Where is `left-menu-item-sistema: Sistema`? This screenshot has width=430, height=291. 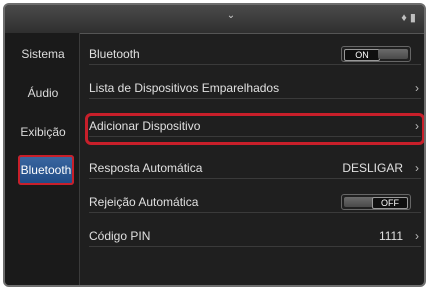
left-menu-item-sistema: Sistema is located at coordinates (43, 54).